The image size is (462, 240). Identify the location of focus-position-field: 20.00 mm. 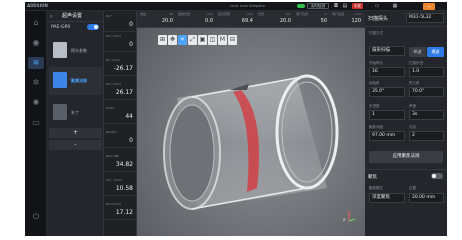
(426, 198).